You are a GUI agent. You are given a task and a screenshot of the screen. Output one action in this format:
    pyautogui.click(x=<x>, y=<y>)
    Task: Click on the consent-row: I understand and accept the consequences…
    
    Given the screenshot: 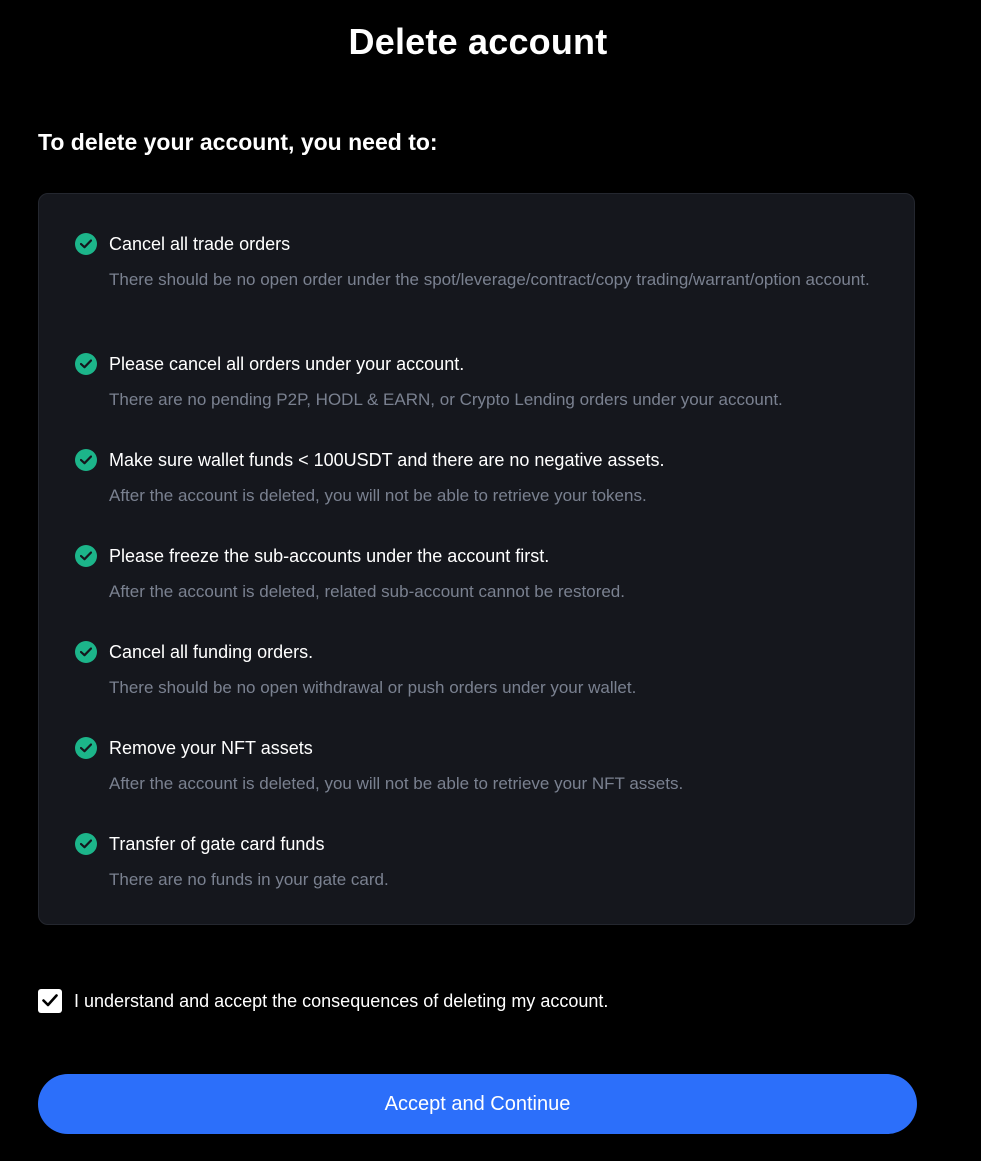 What is the action you would take?
    pyautogui.click(x=323, y=1001)
    